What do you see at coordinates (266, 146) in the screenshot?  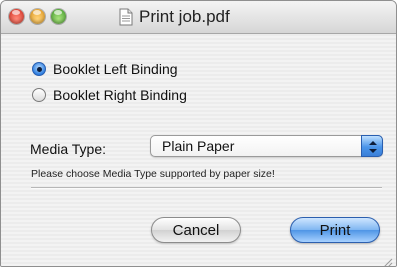 I see `media-type-select: Plain Paper` at bounding box center [266, 146].